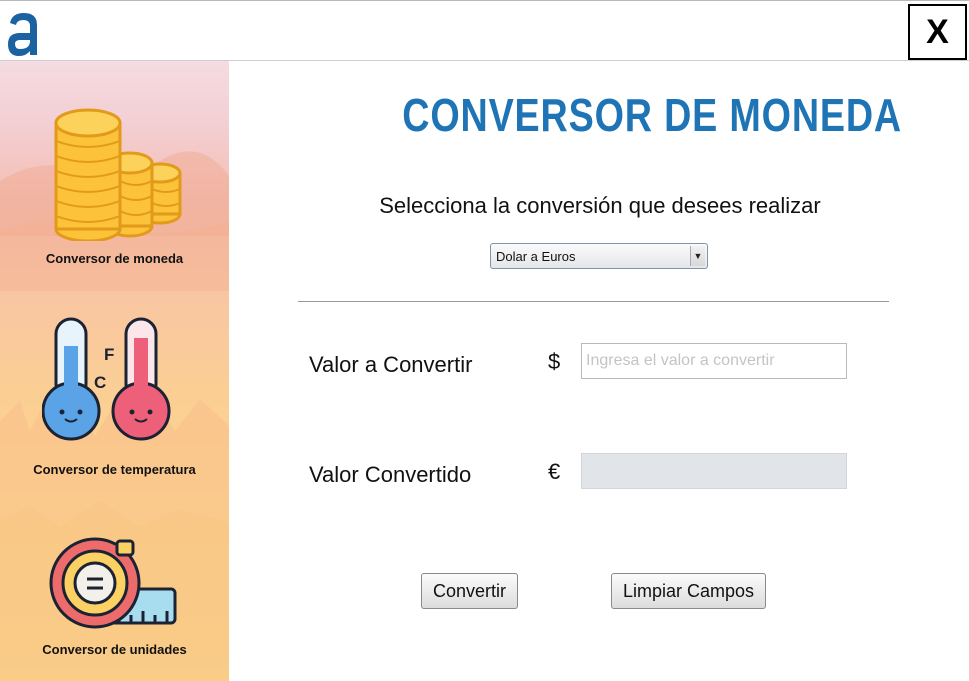 The width and height of the screenshot is (969, 681). What do you see at coordinates (484, 30) in the screenshot?
I see `title-bar: X` at bounding box center [484, 30].